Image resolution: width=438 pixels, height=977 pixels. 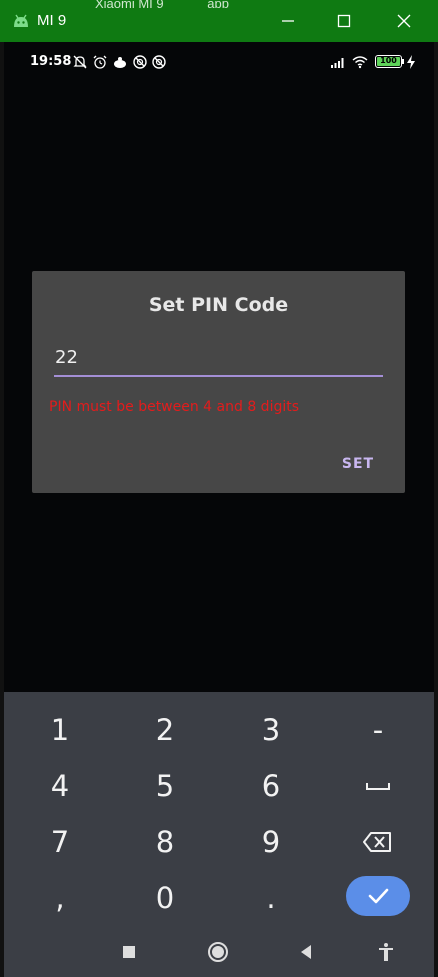 I want to click on home-icon, so click(x=218, y=952).